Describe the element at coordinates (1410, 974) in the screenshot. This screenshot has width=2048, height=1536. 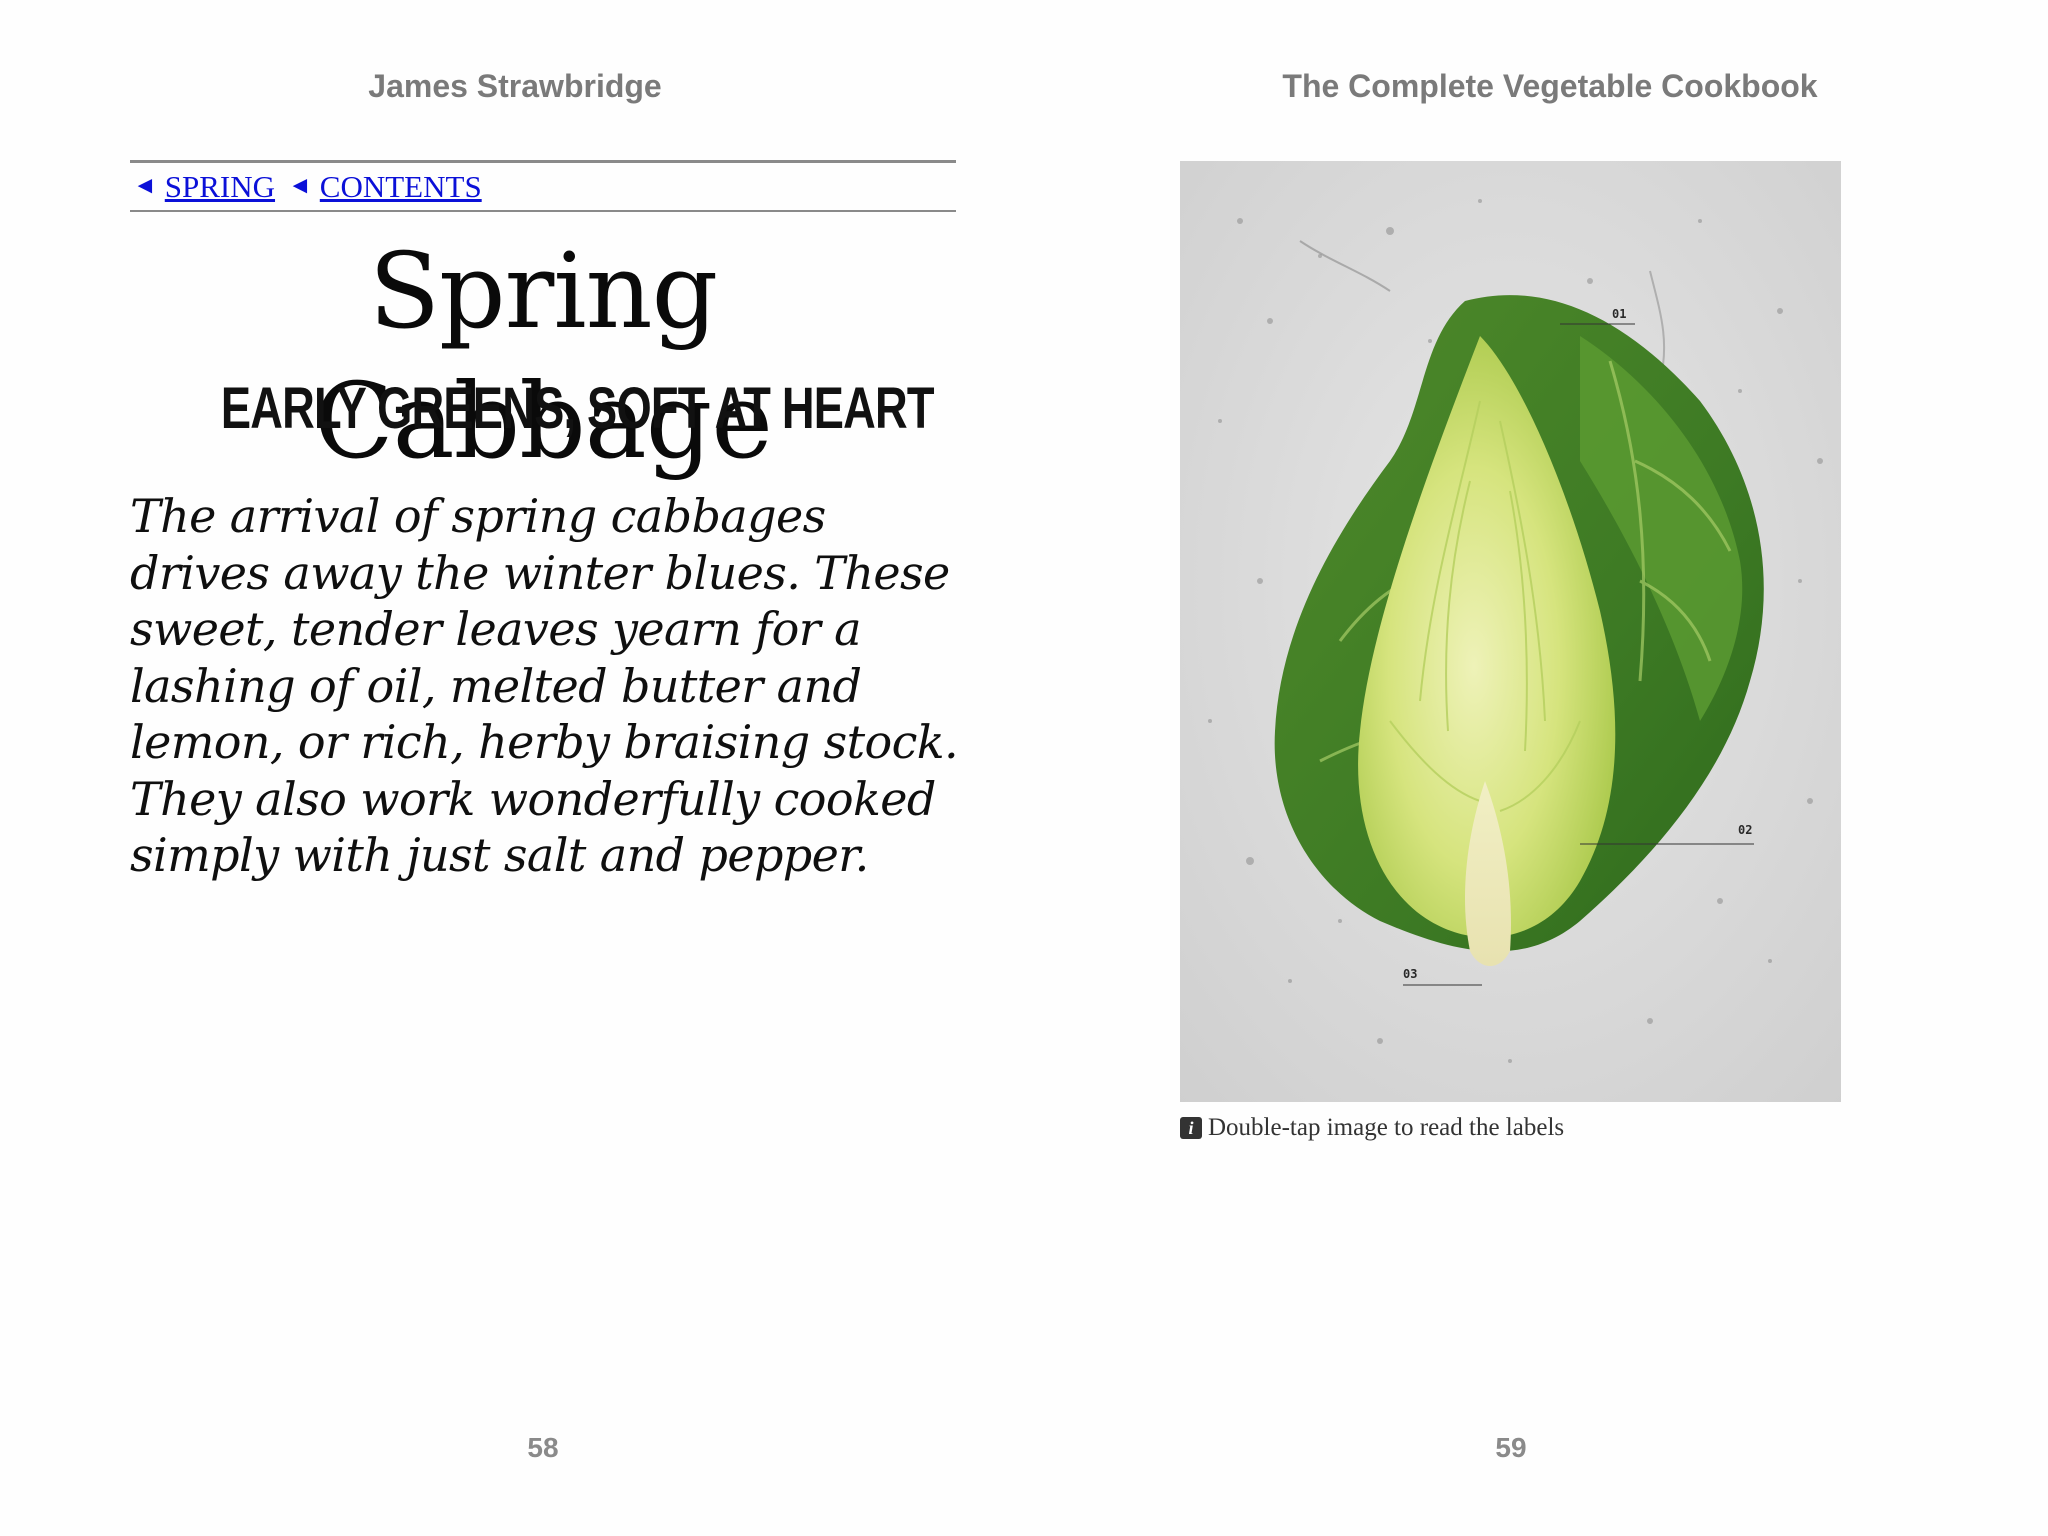
I see `label-03: 03` at that location.